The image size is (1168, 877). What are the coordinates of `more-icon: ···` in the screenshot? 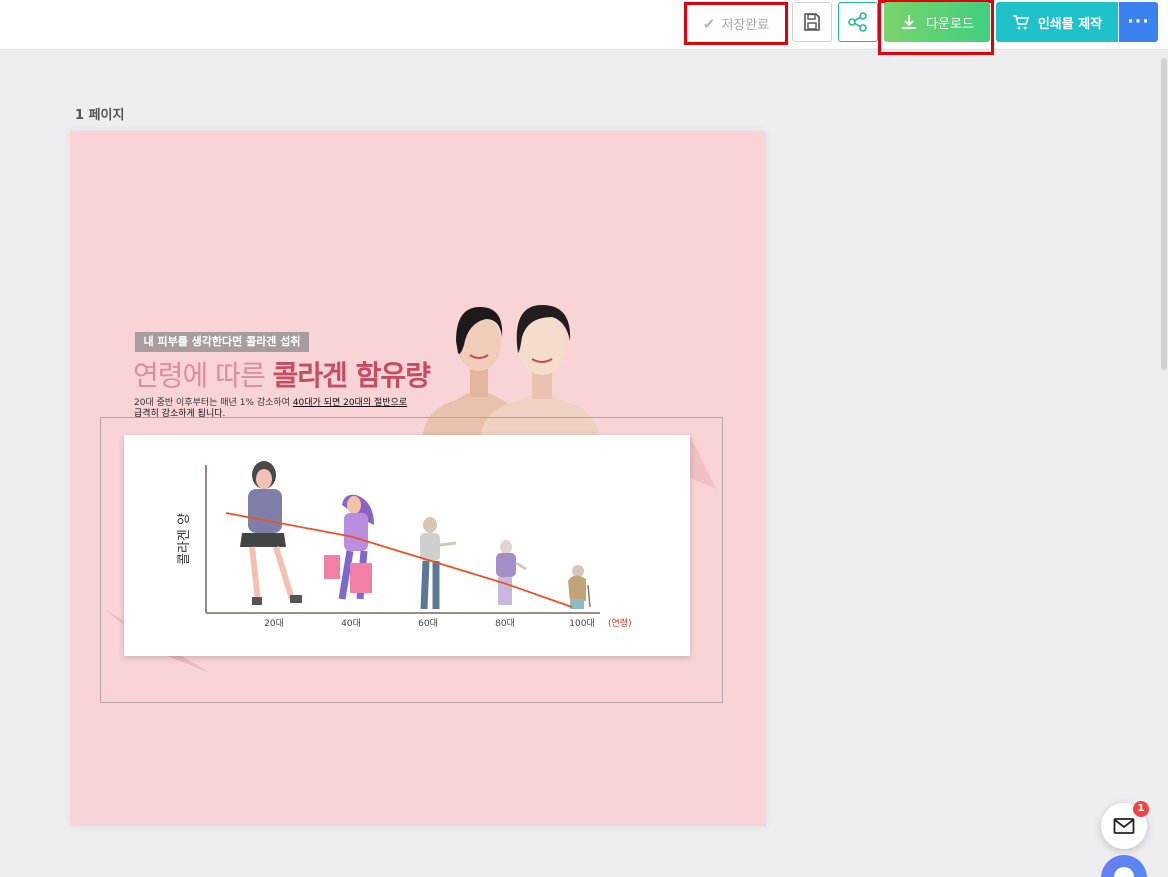 It's located at (1138, 22).